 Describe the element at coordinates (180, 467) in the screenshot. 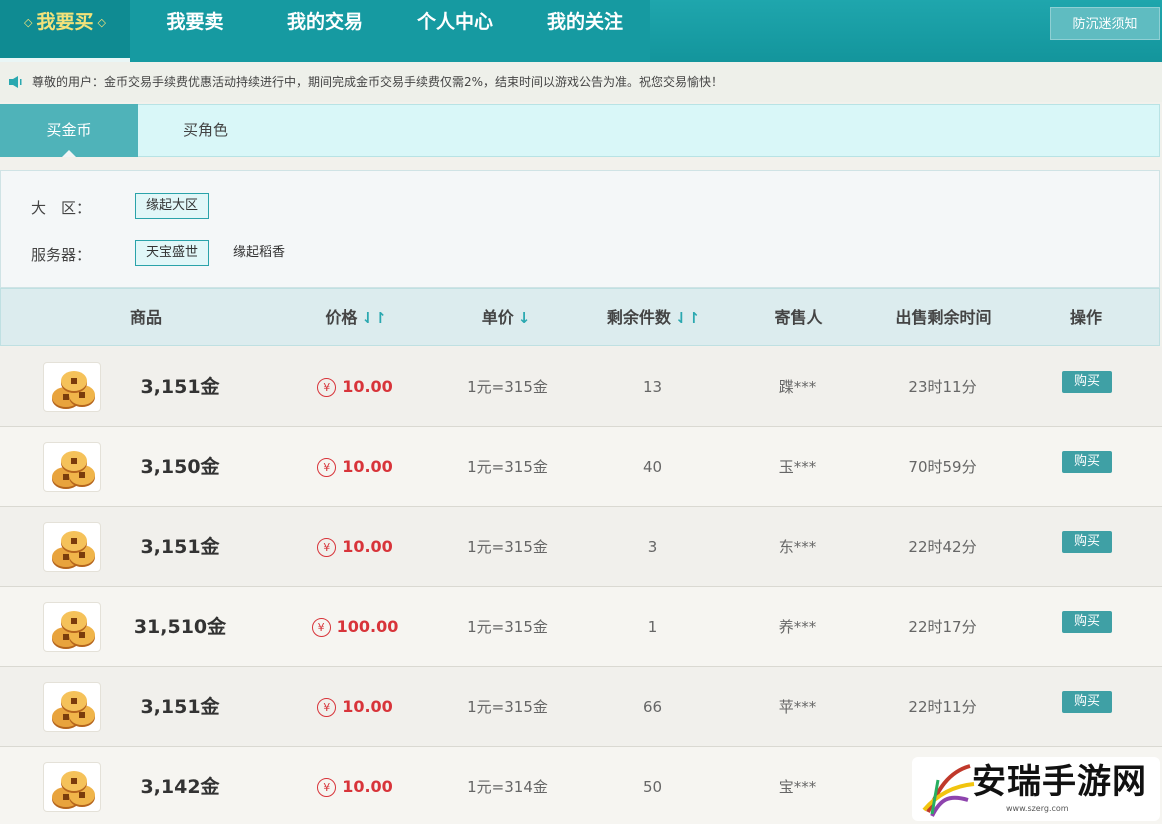

I see `gold-amount: 3,150金` at that location.